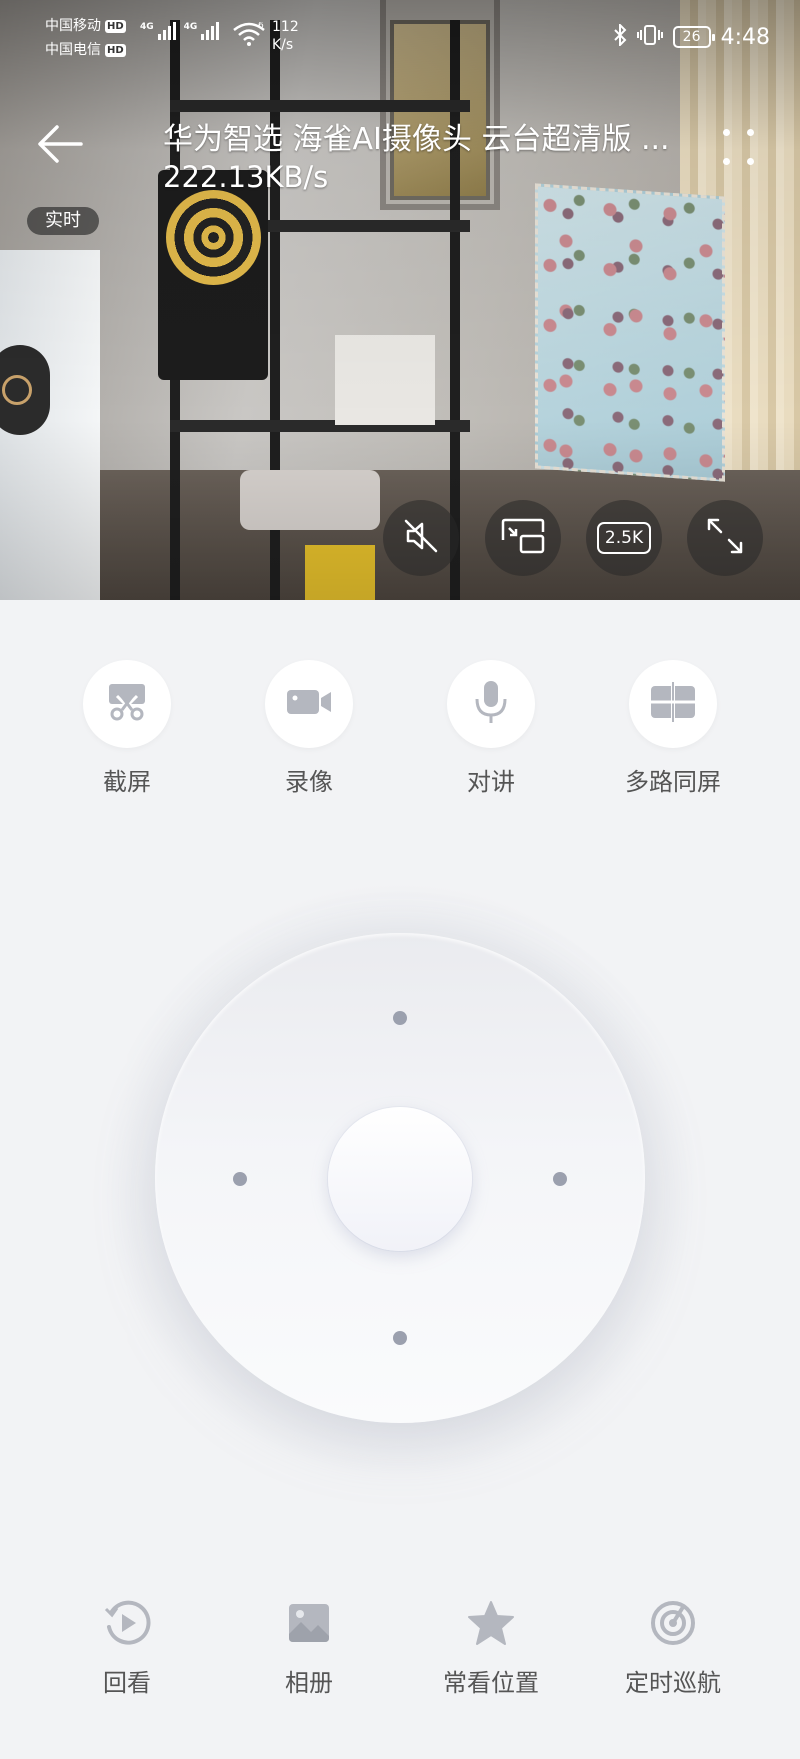 Image resolution: width=800 pixels, height=1759 pixels. Describe the element at coordinates (63, 221) in the screenshot. I see `live-badge: 实时` at that location.